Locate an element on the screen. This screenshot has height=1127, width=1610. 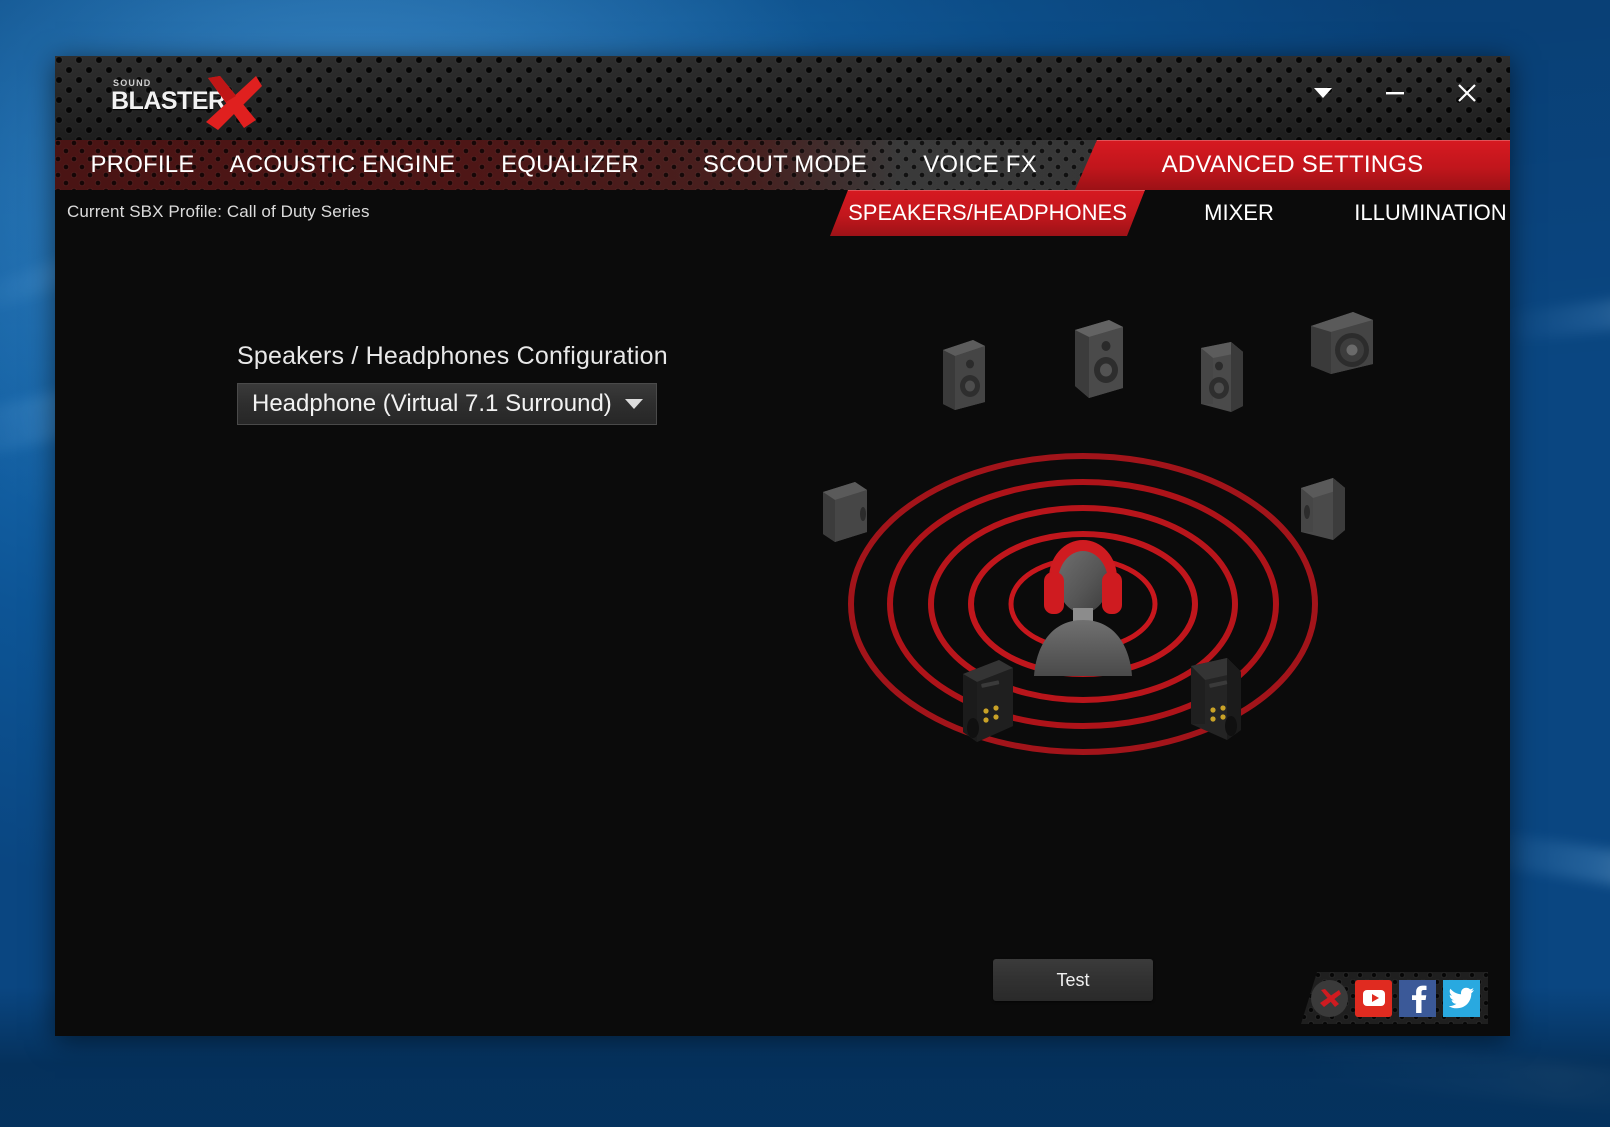
tab-equalizer: EQUALIZER is located at coordinates (570, 165).